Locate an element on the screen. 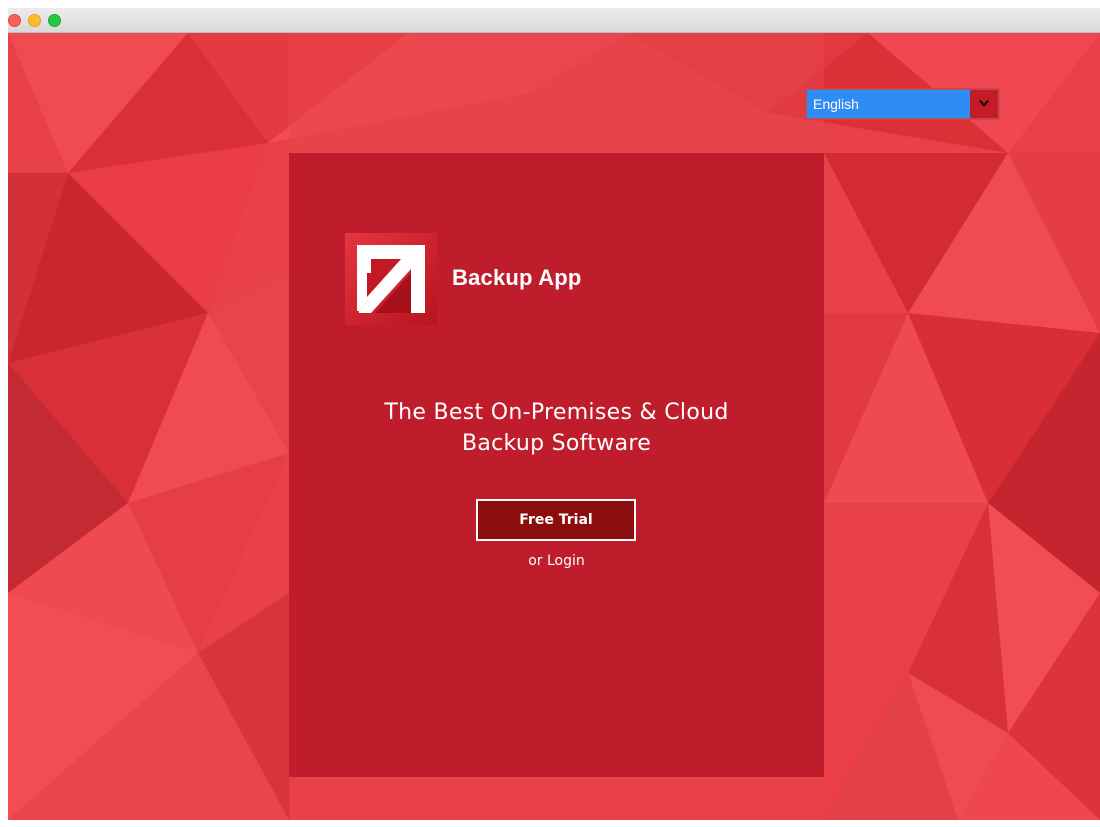 The image size is (1100, 827). window-minimize-button is located at coordinates (34, 20).